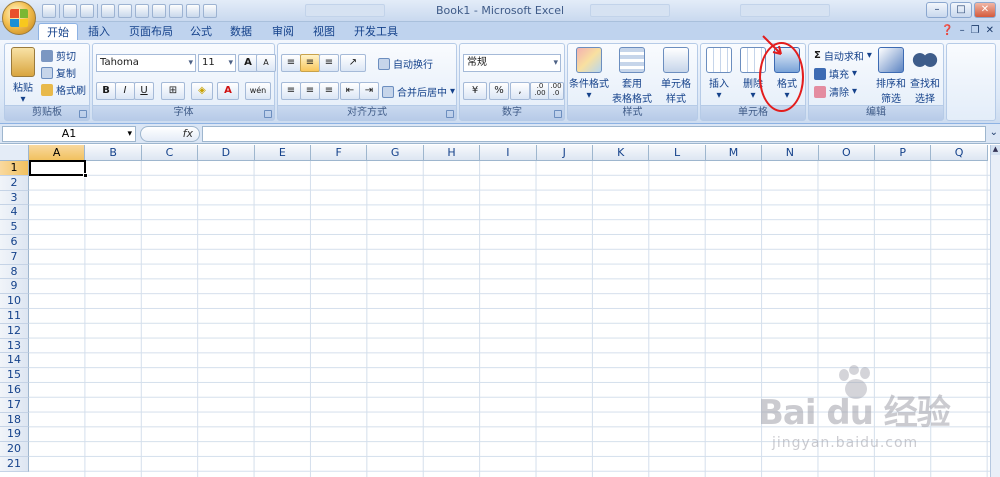  Describe the element at coordinates (283, 31) in the screenshot. I see `tab-review: 审阅` at that location.